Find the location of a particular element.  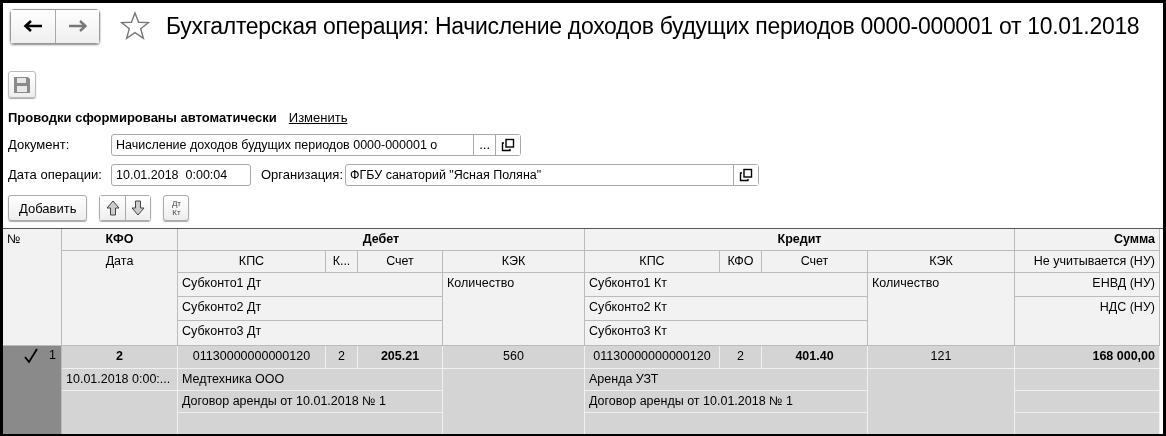

table-cell: 168 000,00 is located at coordinates (1087, 357).